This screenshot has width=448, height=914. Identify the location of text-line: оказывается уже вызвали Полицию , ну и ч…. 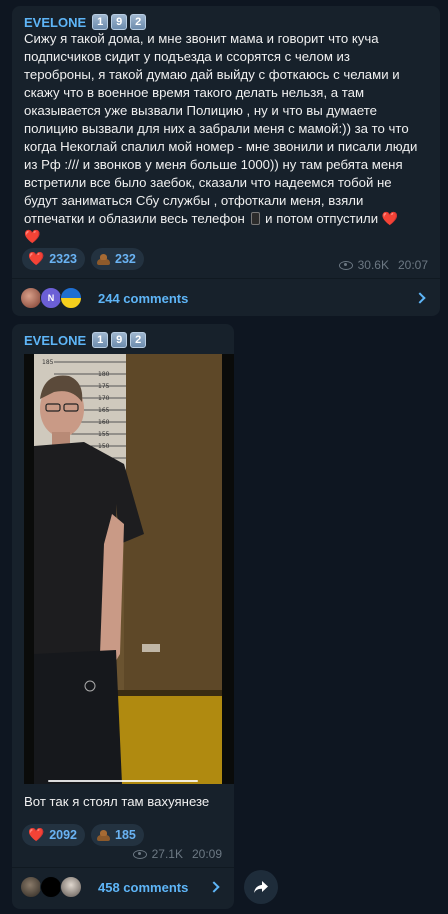
(201, 110).